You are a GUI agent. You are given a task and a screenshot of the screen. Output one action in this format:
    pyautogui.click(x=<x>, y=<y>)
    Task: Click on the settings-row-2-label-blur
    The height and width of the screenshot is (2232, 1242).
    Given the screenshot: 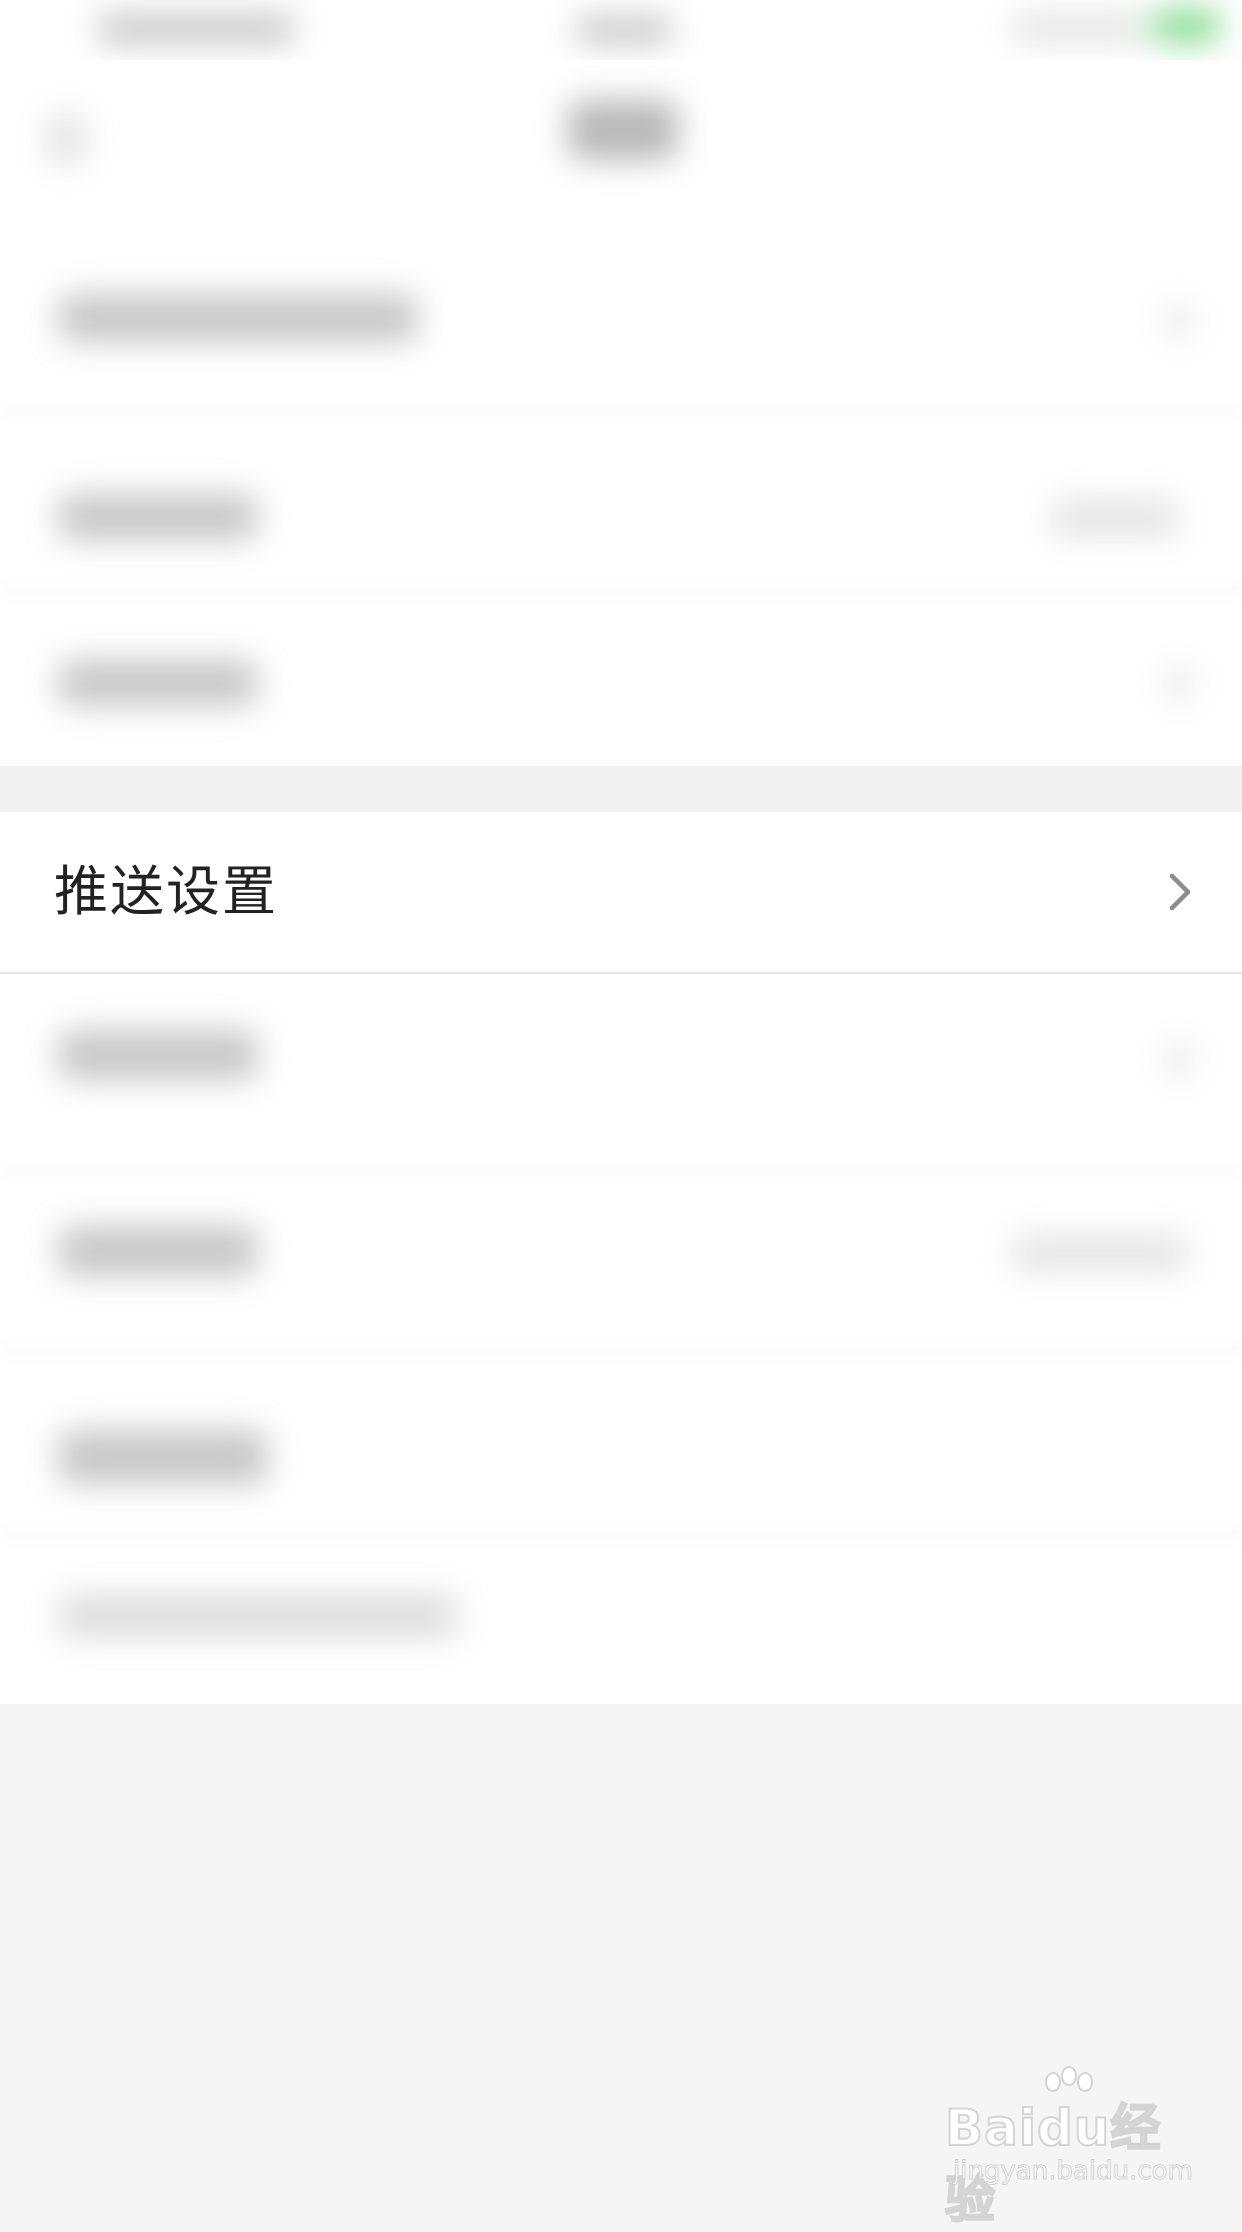 What is the action you would take?
    pyautogui.click(x=158, y=517)
    